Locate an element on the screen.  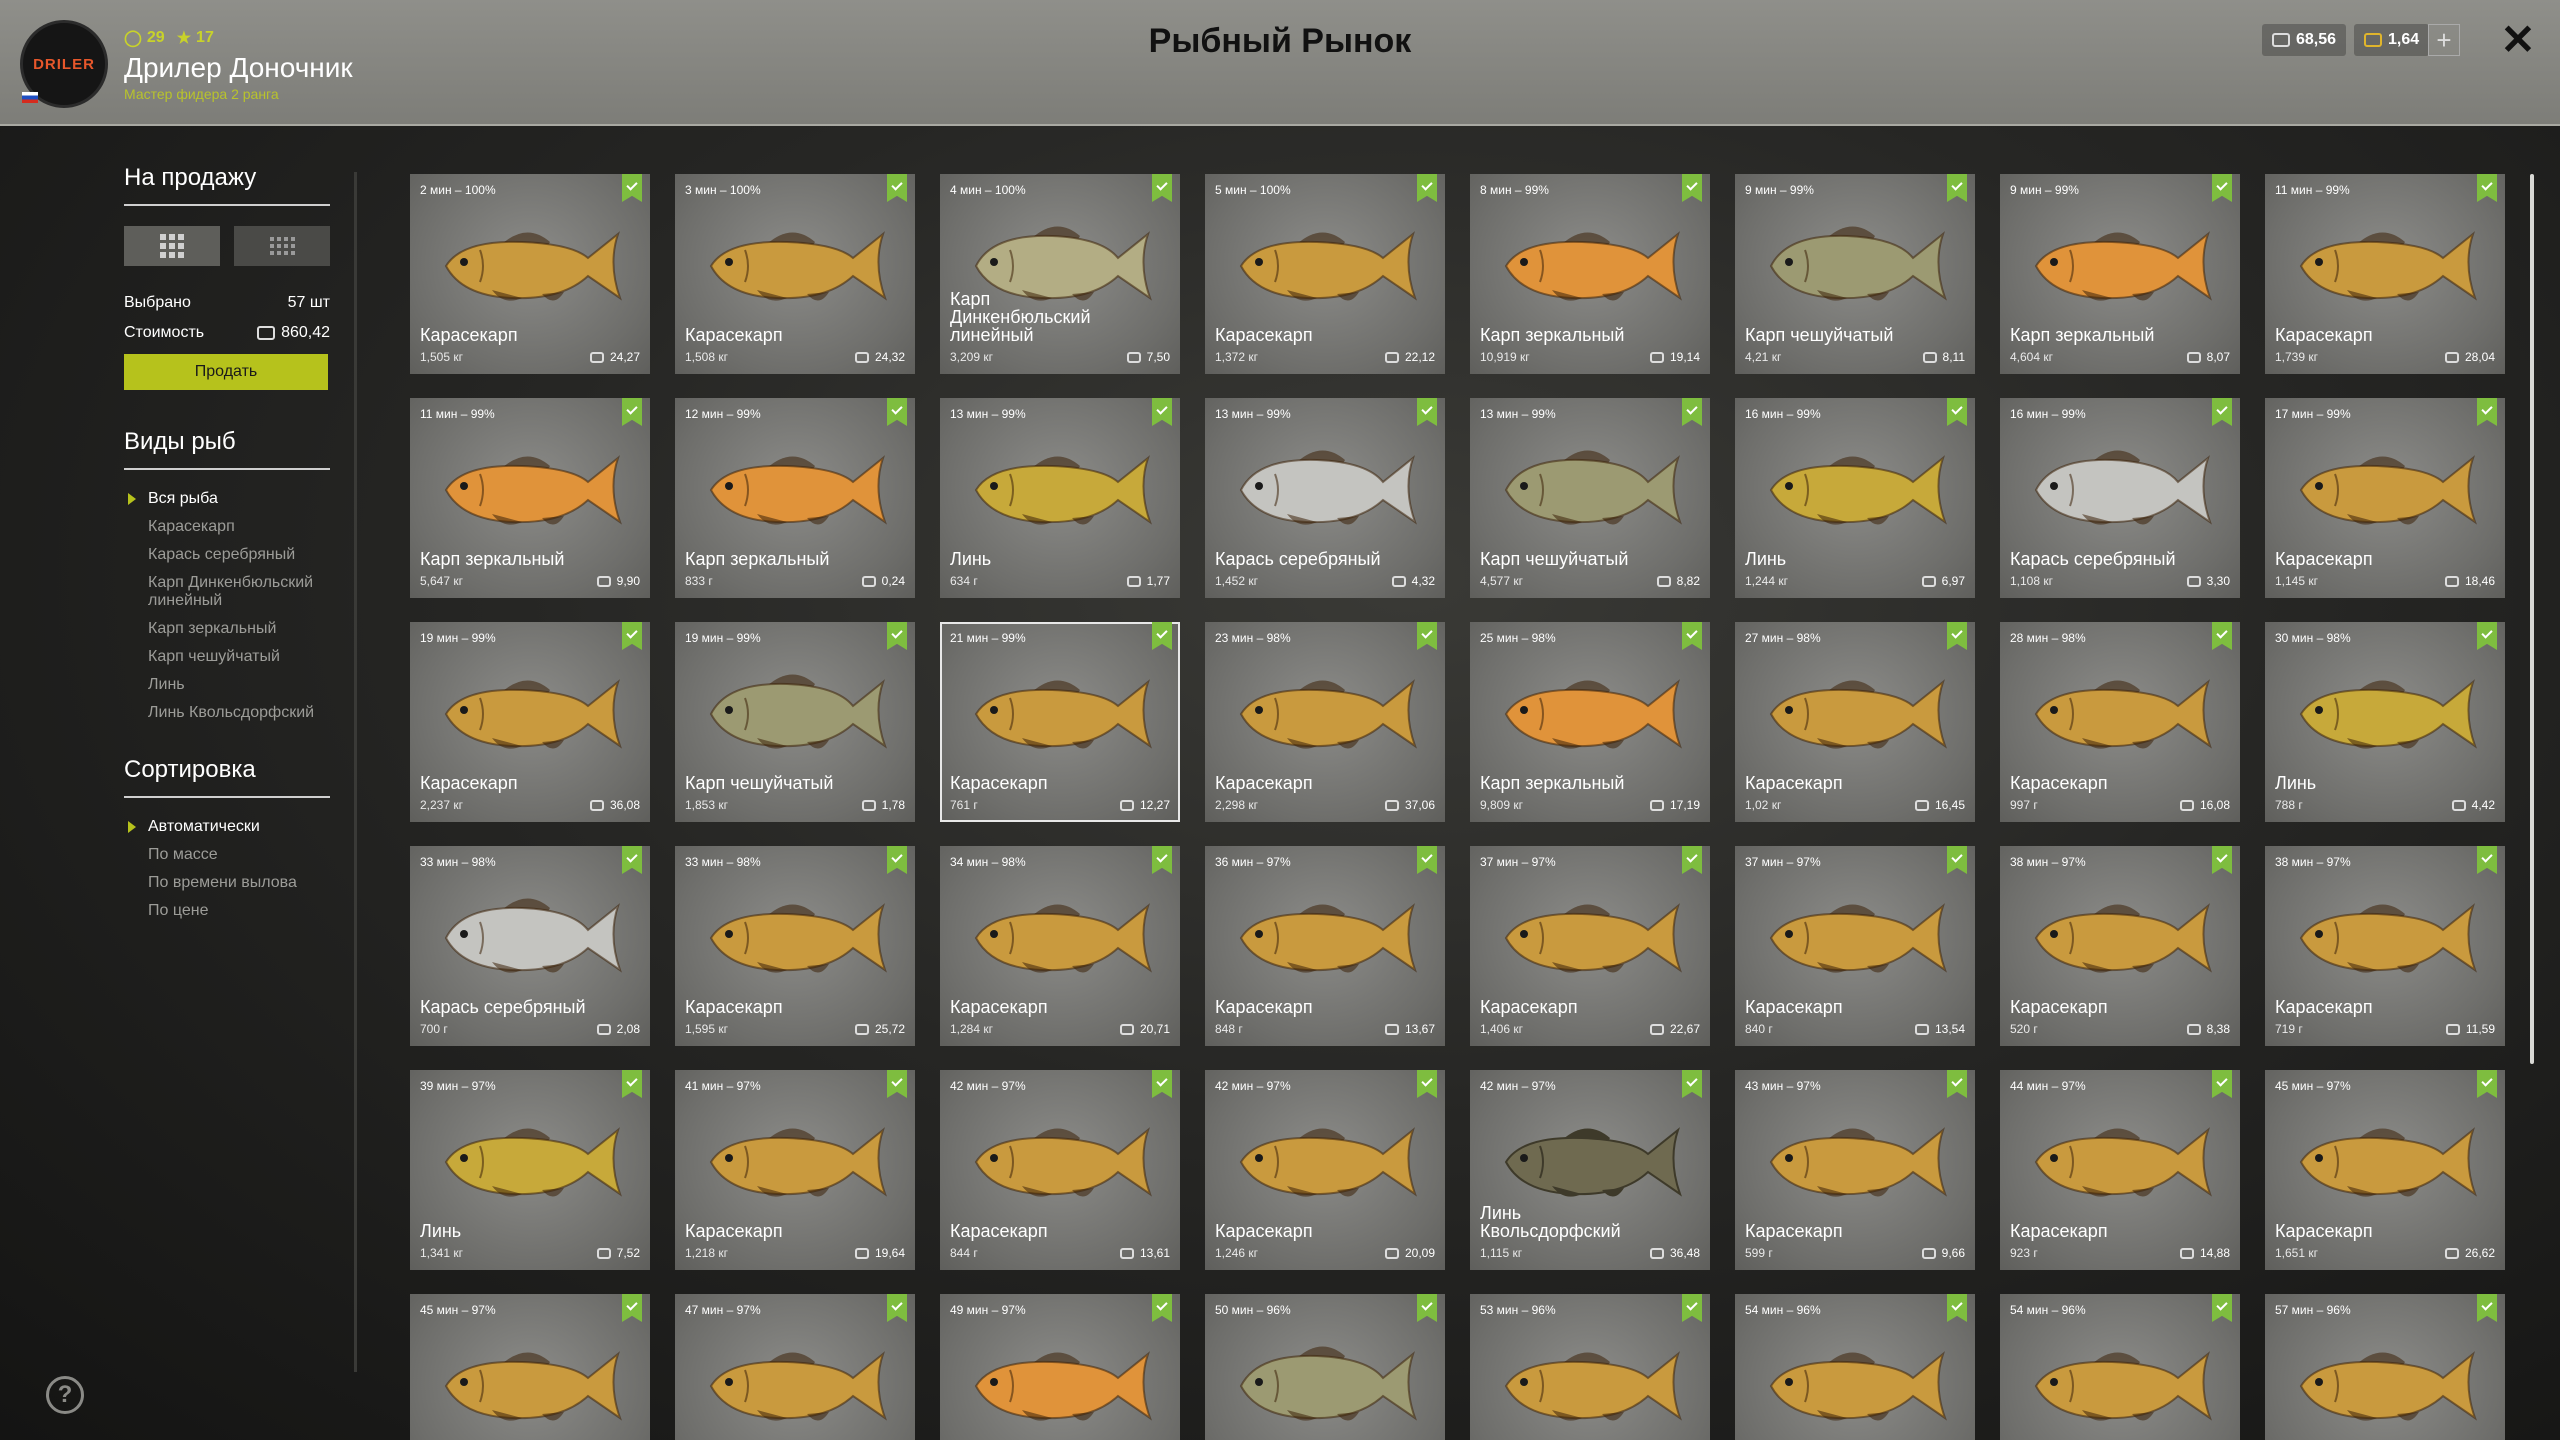
fish-card: 23 мин – 98% Карасекарп 2,298 кг 37,06 is located at coordinates (1325, 722).